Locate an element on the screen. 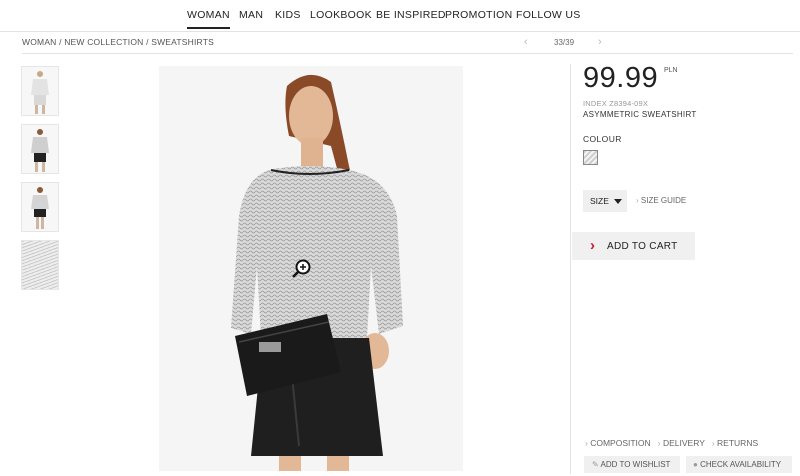 The image size is (800, 476). thumbnail-front is located at coordinates (40, 91).